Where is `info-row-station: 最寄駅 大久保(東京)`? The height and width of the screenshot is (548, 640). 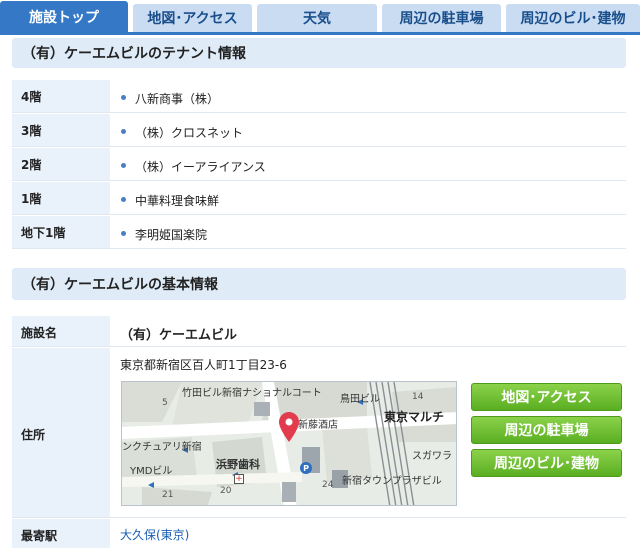
info-row-station: 最寄駅 大久保(東京) is located at coordinates (319, 533).